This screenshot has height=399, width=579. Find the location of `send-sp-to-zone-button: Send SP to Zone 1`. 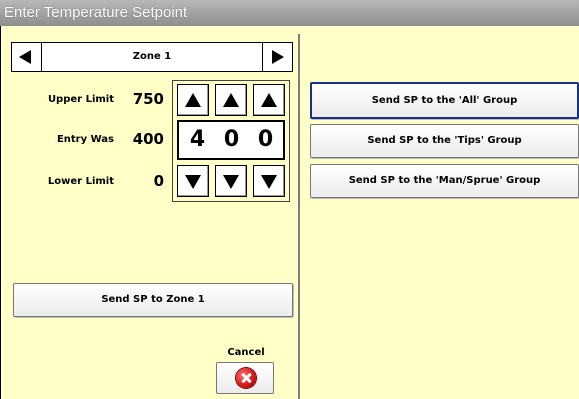

send-sp-to-zone-button: Send SP to Zone 1 is located at coordinates (153, 300).